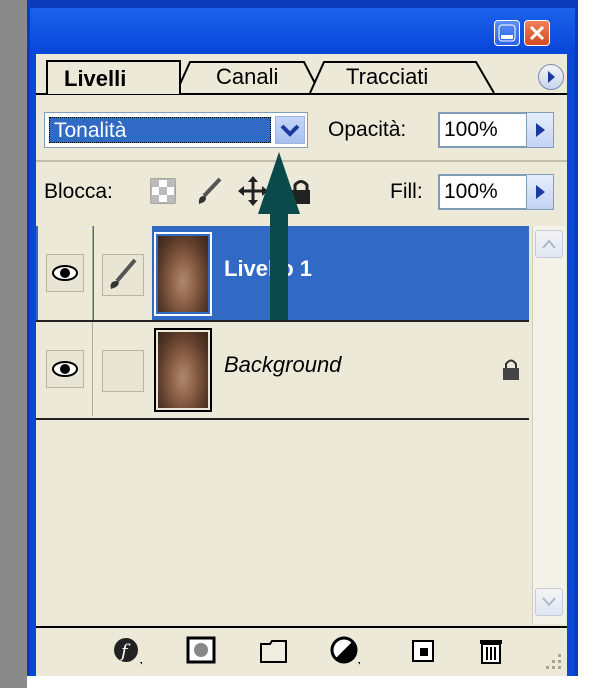 Image resolution: width=600 pixels, height=688 pixels. I want to click on layer-name: Background, so click(283, 364).